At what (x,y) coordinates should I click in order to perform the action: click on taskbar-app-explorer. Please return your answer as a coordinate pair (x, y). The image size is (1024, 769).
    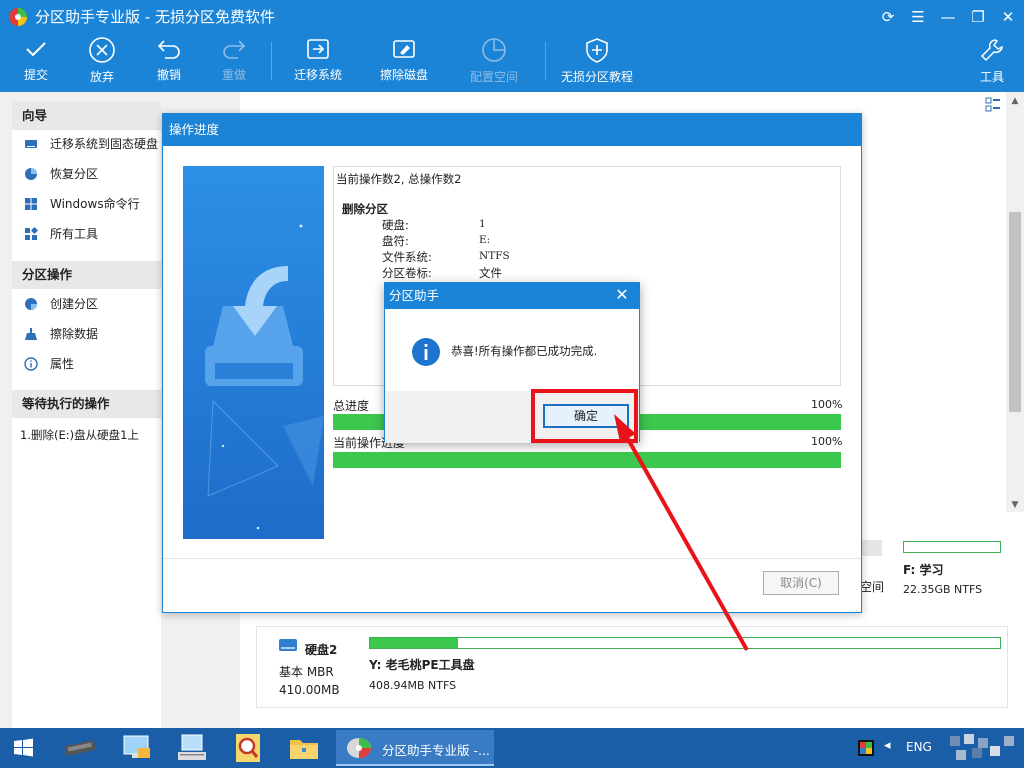
    Looking at the image, I should click on (304, 748).